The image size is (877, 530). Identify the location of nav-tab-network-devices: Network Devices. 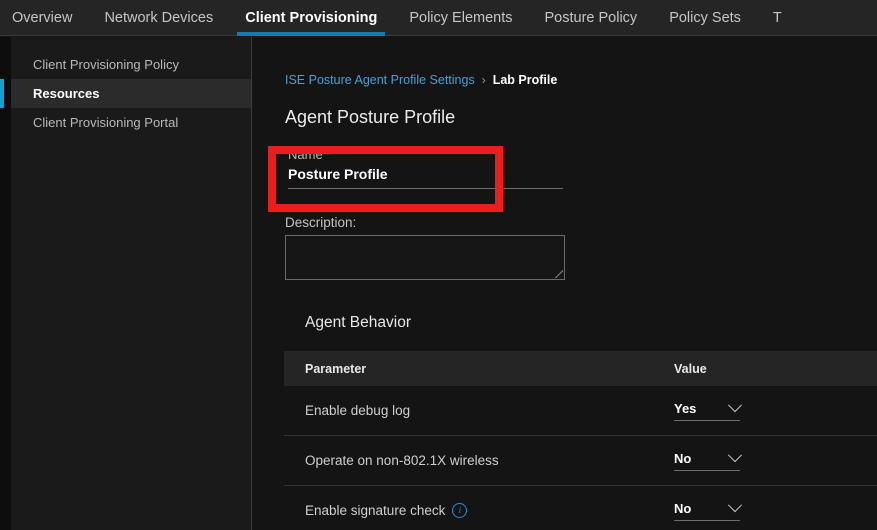
(158, 18).